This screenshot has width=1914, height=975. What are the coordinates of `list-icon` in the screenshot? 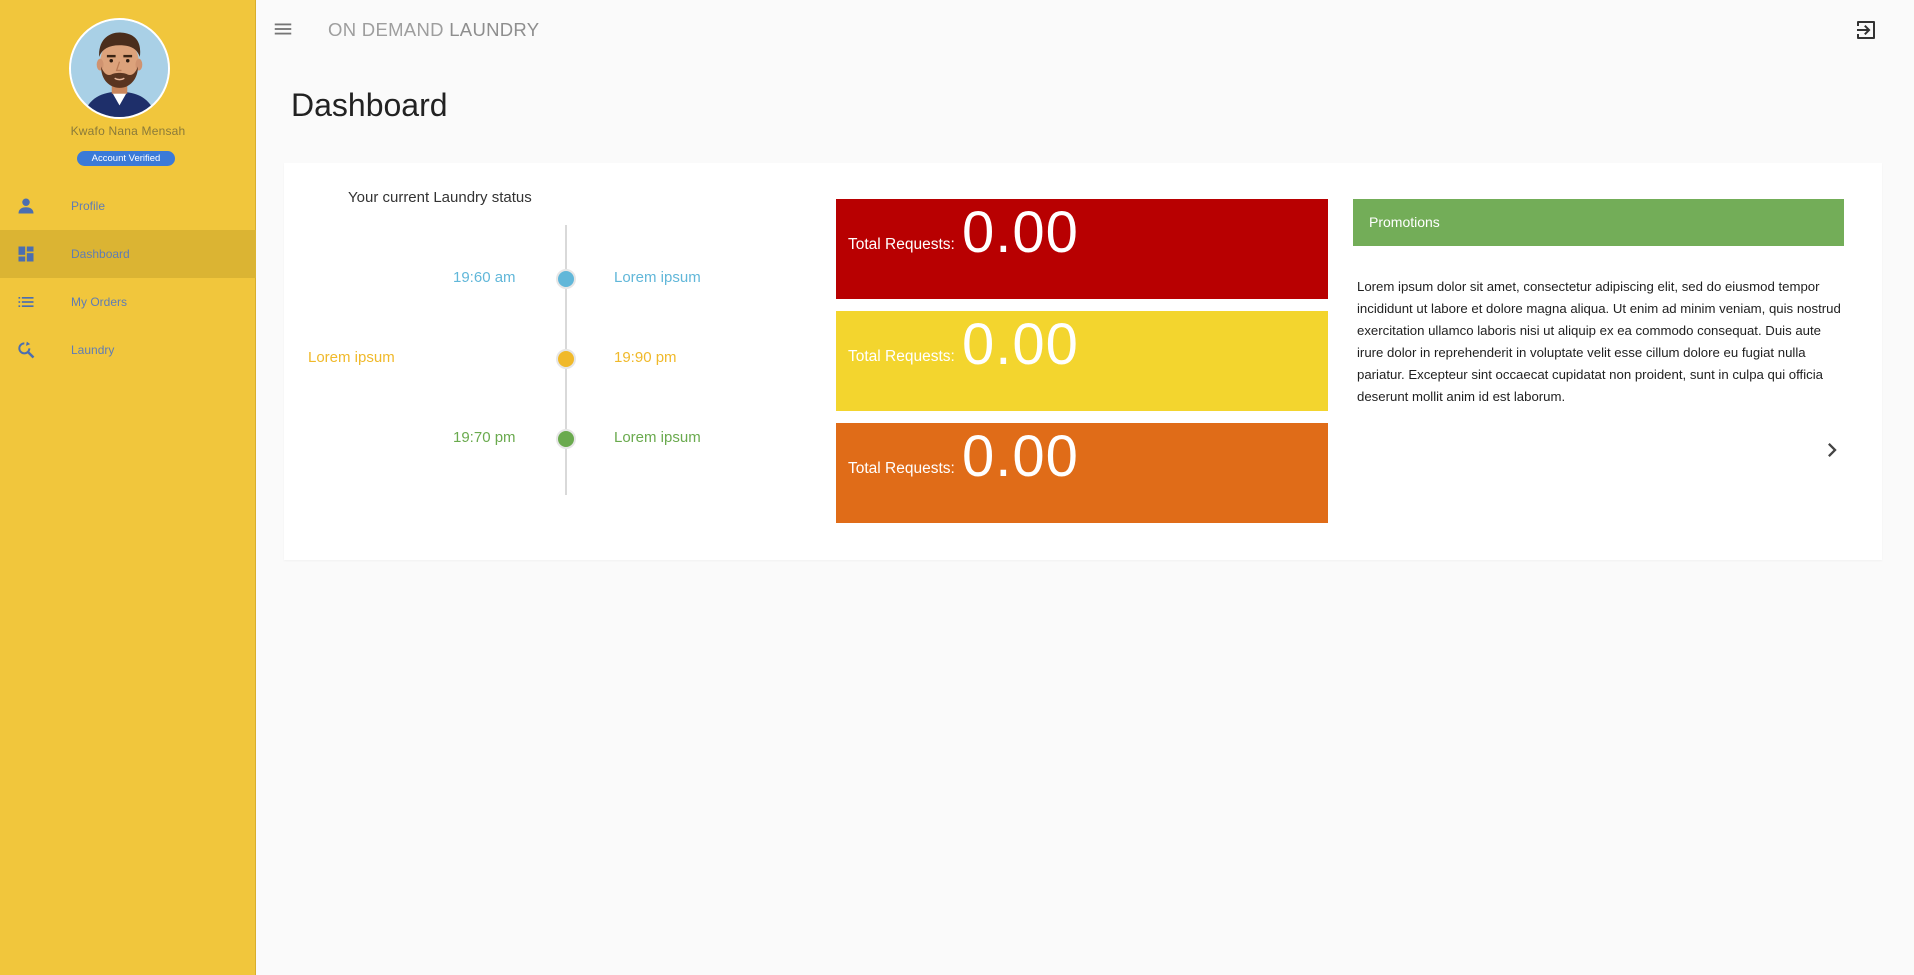 It's located at (26, 302).